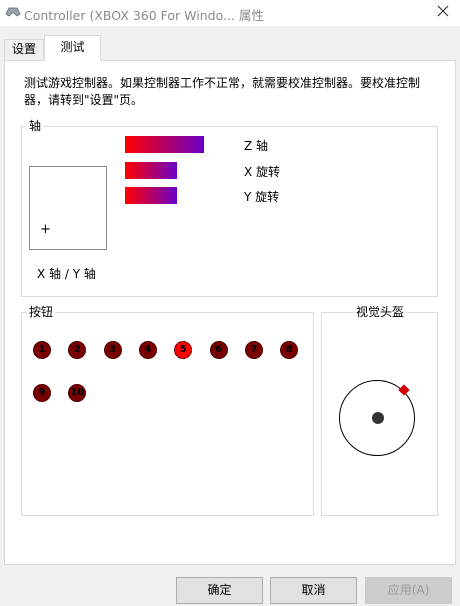  I want to click on xy-axis-area: +, so click(68, 208).